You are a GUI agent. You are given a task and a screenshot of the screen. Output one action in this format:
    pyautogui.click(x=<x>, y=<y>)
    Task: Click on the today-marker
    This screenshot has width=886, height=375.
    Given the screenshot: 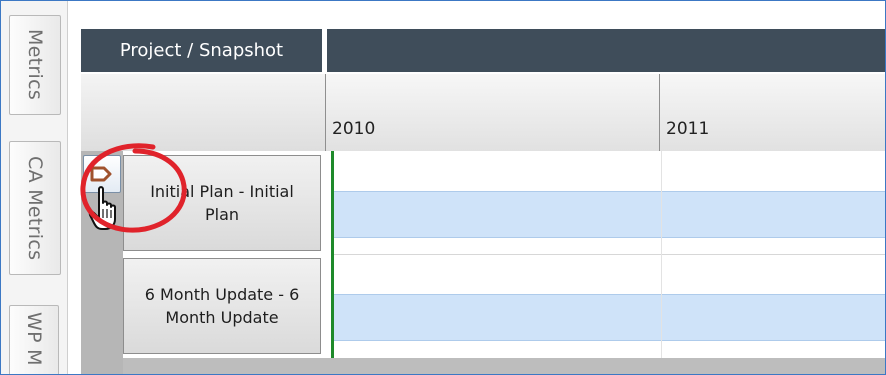 What is the action you would take?
    pyautogui.click(x=332, y=254)
    